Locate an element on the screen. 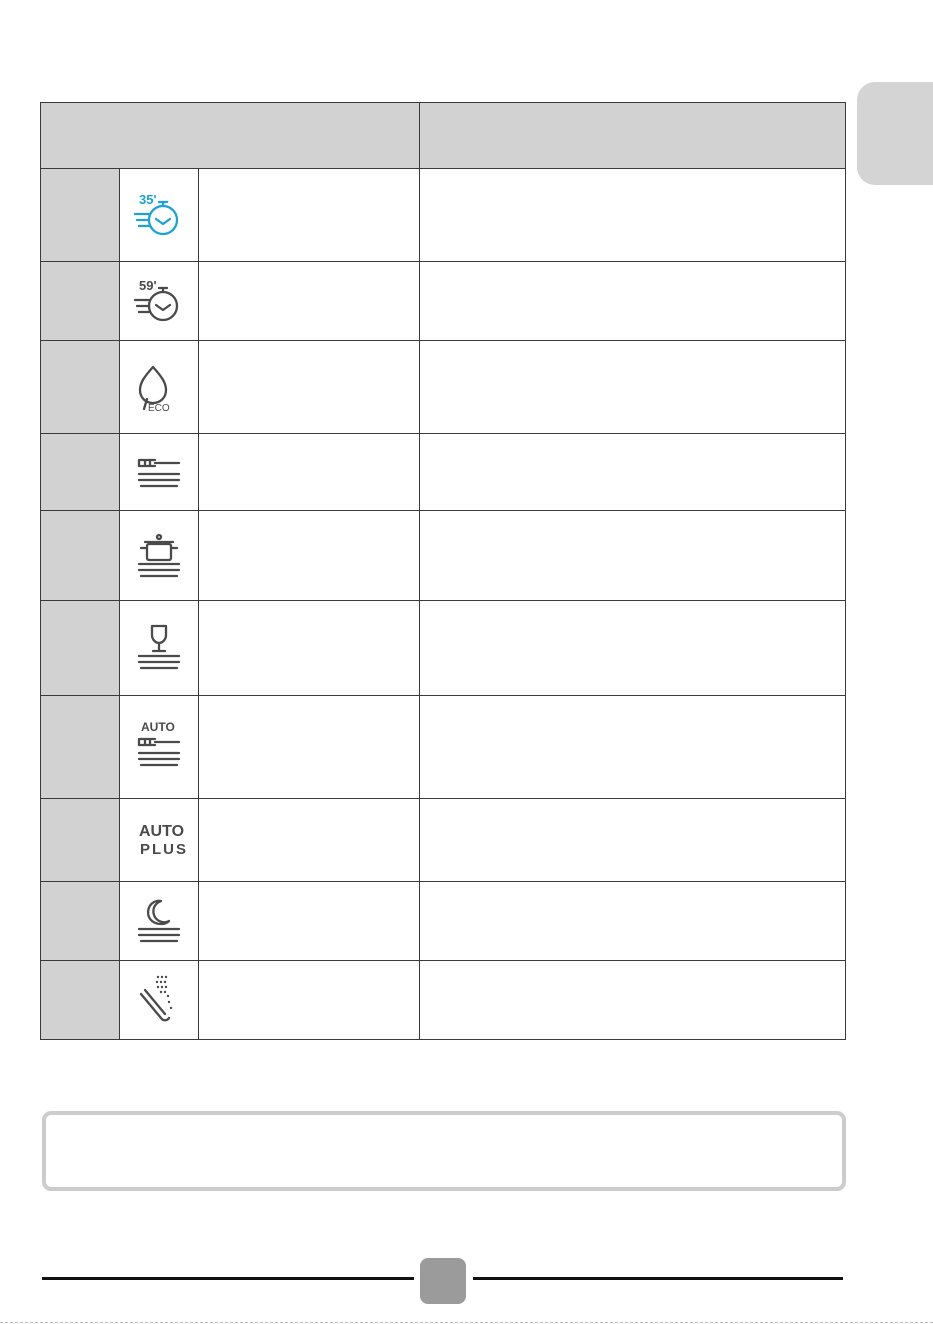  table-header-row is located at coordinates (443, 135).